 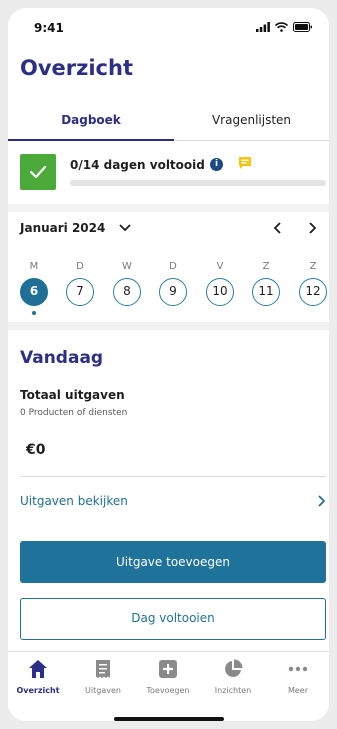 I want to click on calendar-day: 10, so click(x=220, y=292).